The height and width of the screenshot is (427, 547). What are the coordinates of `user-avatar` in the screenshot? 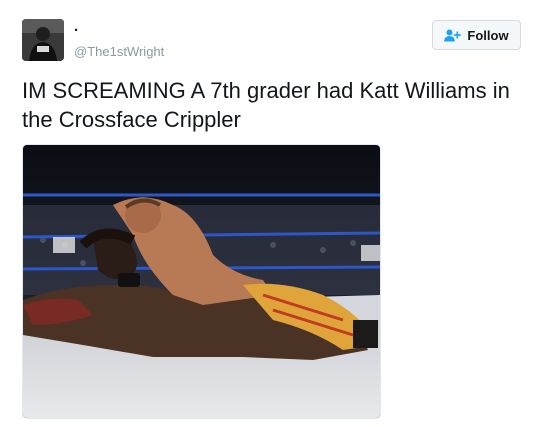 It's located at (43, 40).